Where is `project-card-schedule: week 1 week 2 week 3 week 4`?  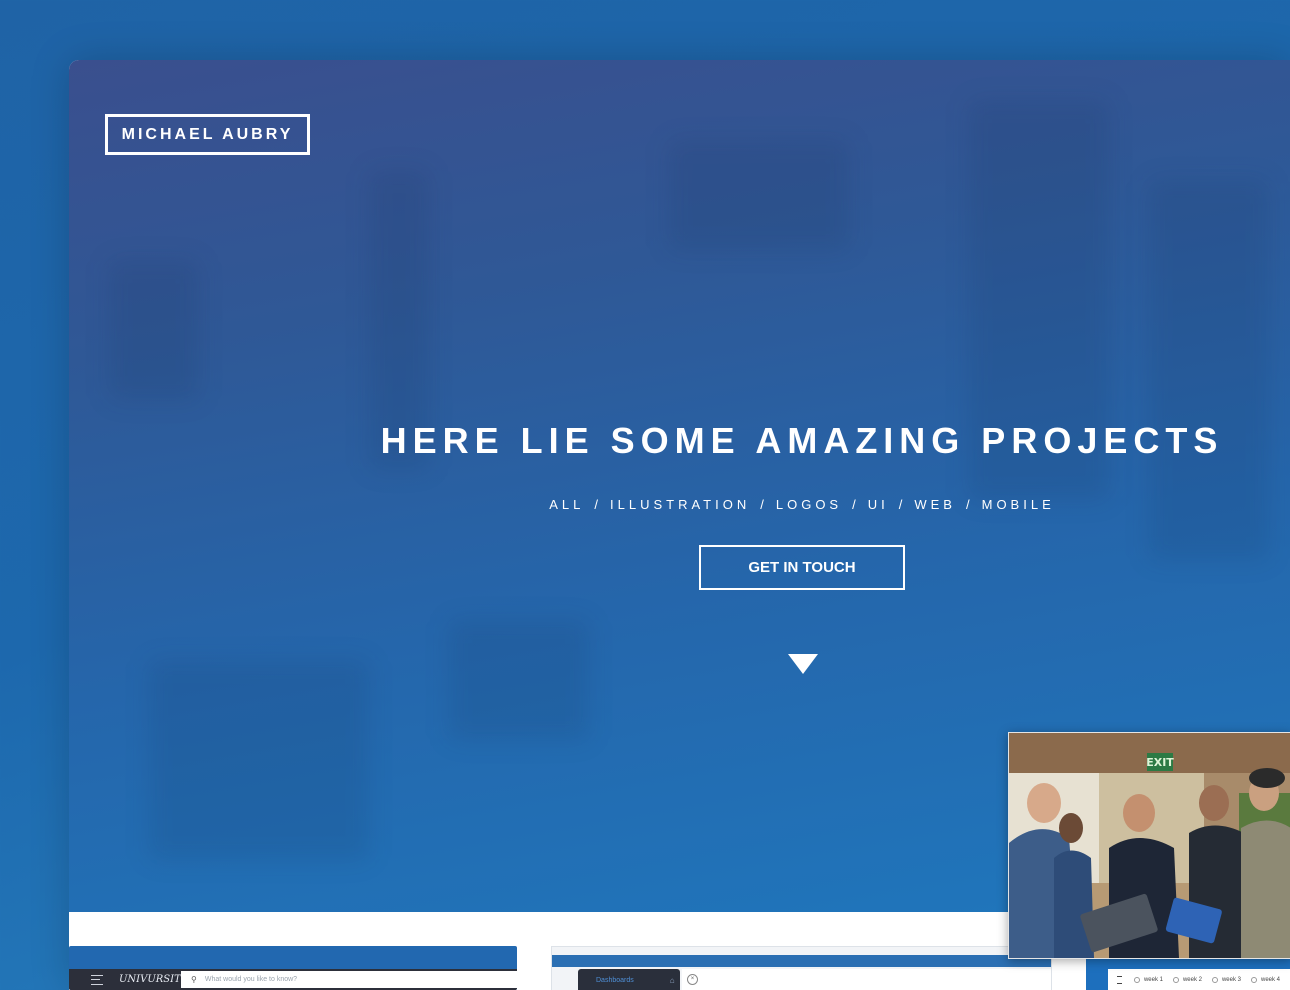 project-card-schedule: week 1 week 2 week 3 week 4 is located at coordinates (1188, 973).